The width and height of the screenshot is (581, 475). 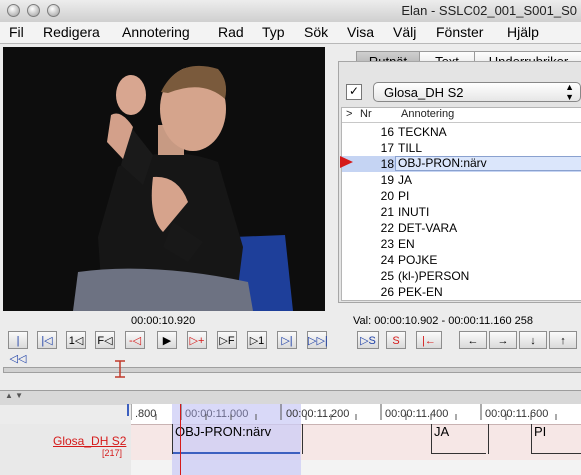 I want to click on previous-annotation-button: ←, so click(x=473, y=340).